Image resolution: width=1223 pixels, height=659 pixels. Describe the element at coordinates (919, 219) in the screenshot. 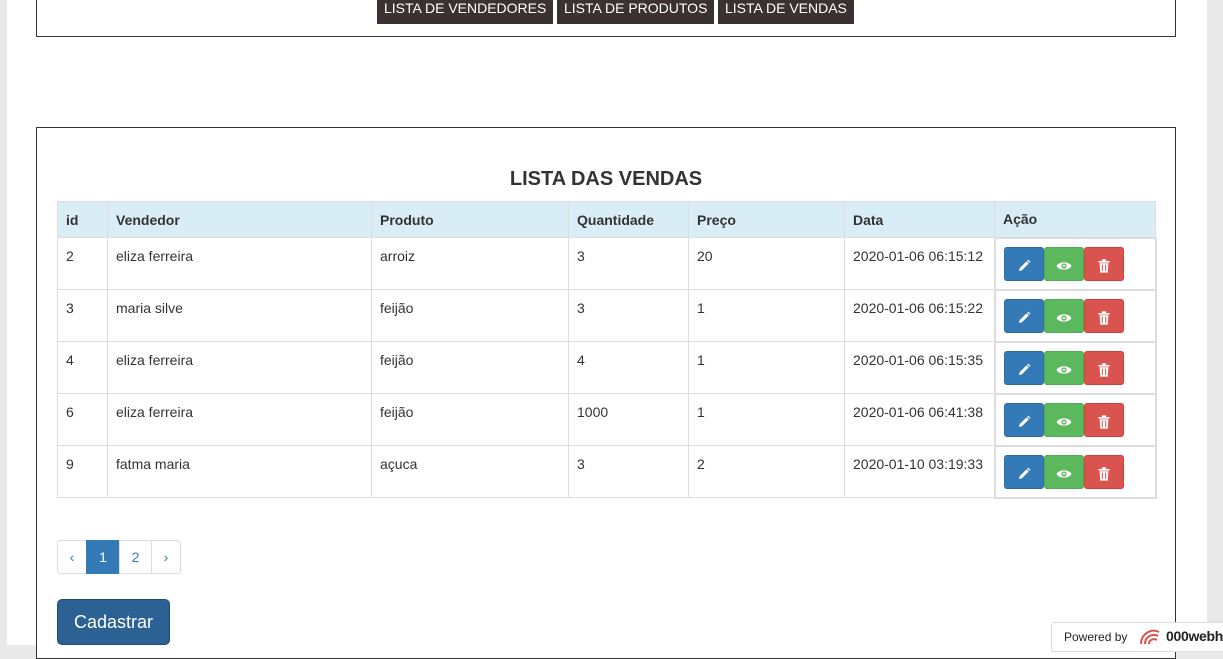

I see `col-header-data: Data` at that location.